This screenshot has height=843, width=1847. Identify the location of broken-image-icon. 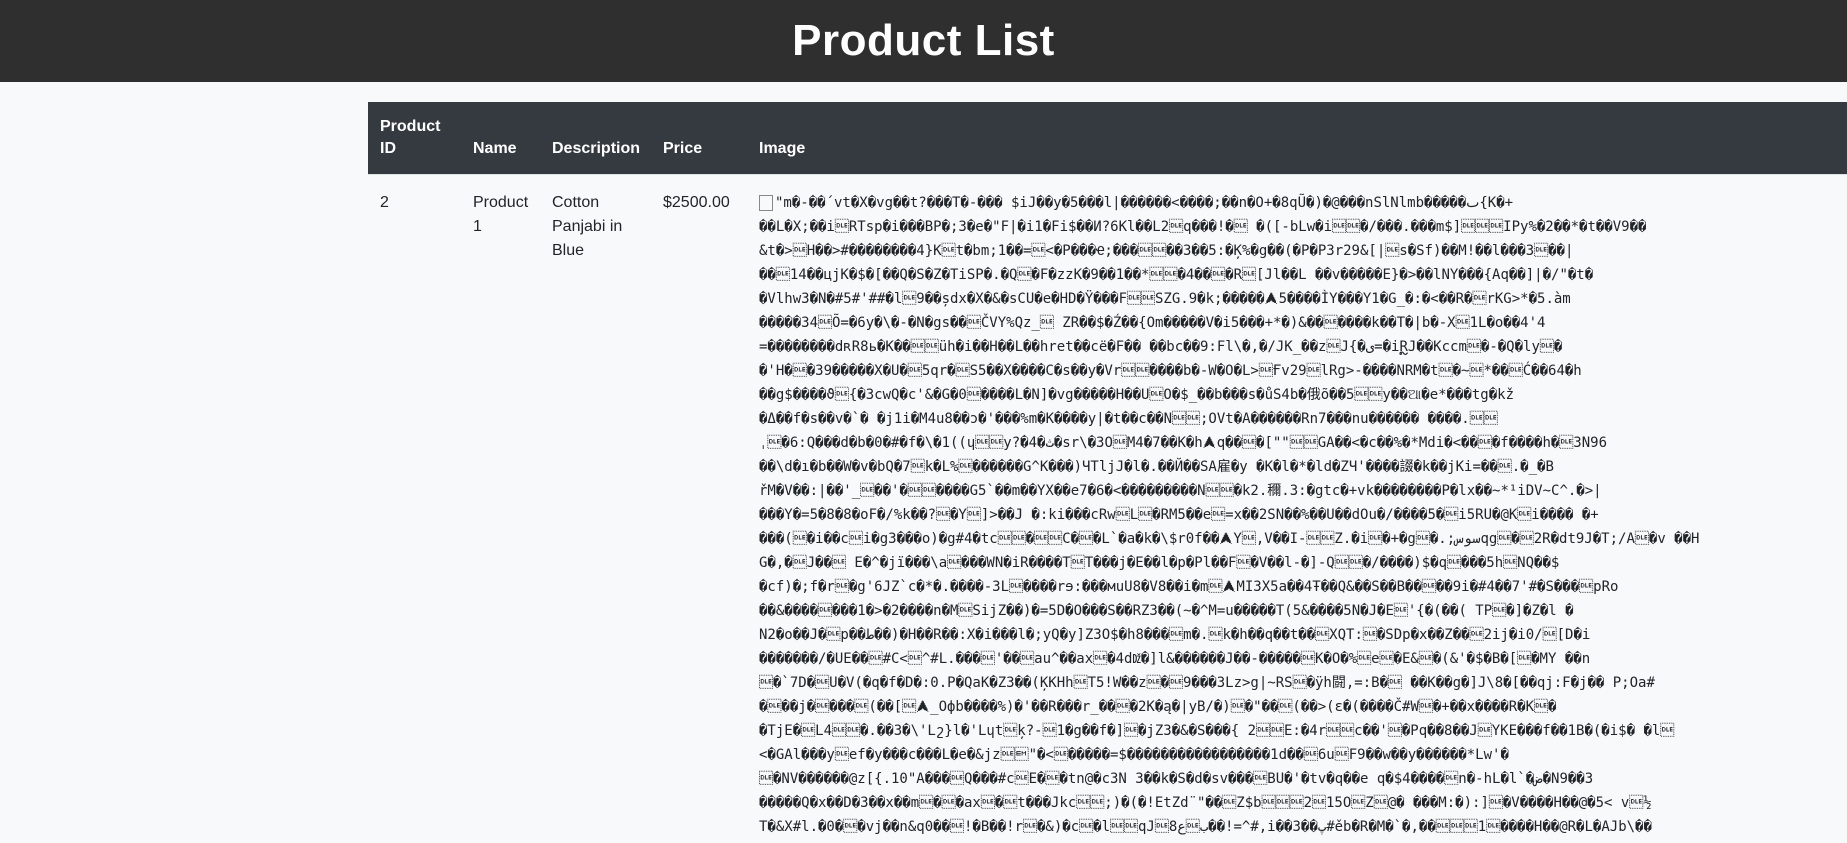
(766, 202).